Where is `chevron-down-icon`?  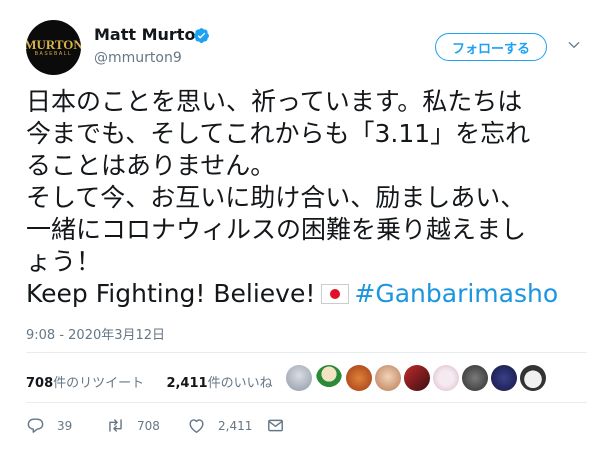
chevron-down-icon is located at coordinates (574, 45).